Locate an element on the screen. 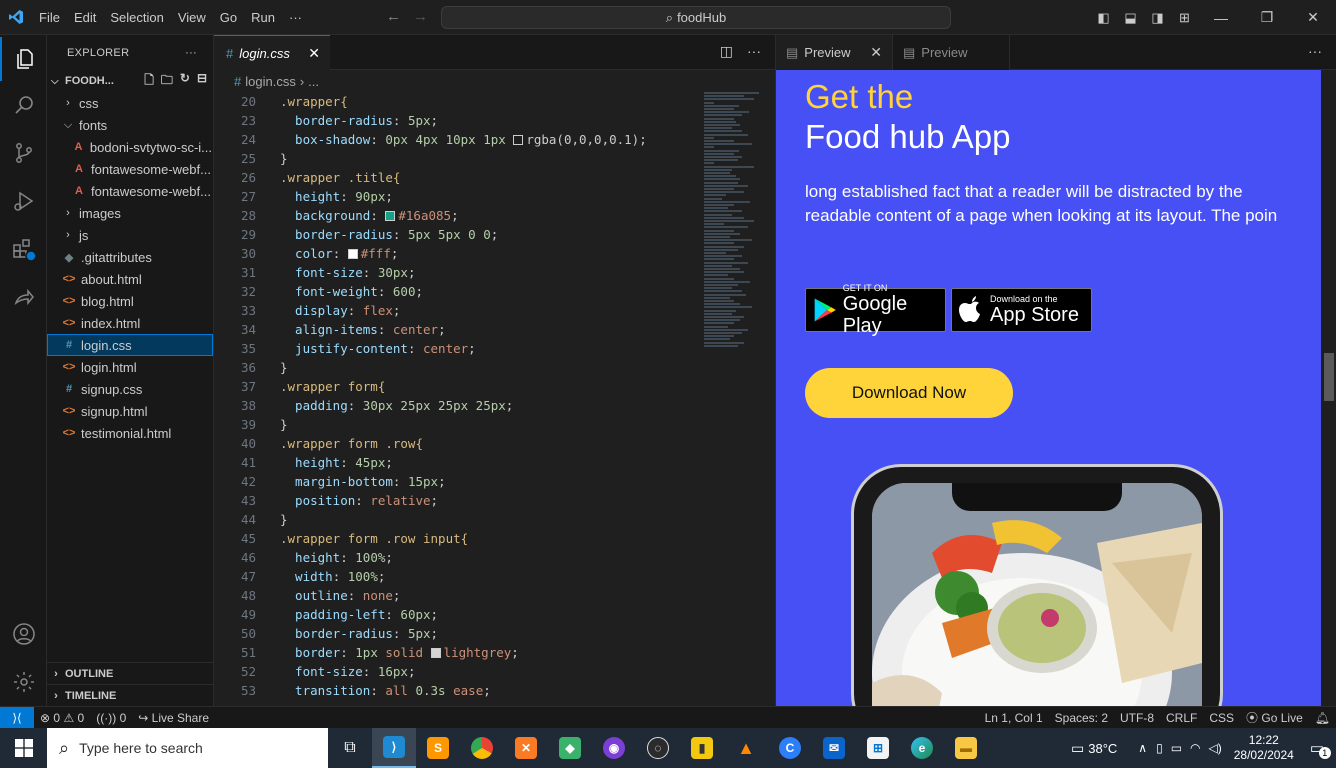 The width and height of the screenshot is (1336, 768). wifi-icon: ◠ is located at coordinates (1195, 748).